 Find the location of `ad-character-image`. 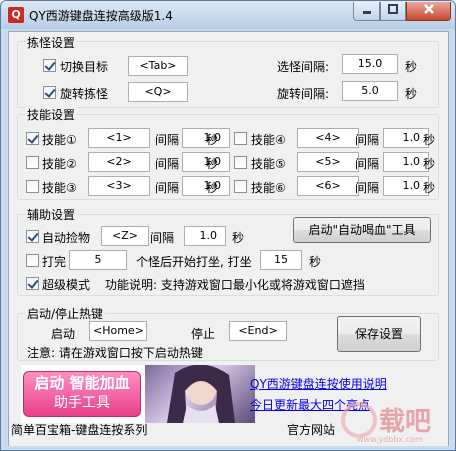

ad-character-image is located at coordinates (200, 394).